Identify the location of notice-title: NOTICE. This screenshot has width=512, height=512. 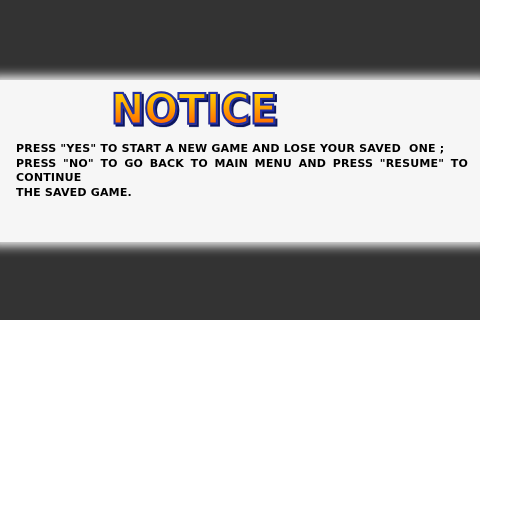
(217, 110).